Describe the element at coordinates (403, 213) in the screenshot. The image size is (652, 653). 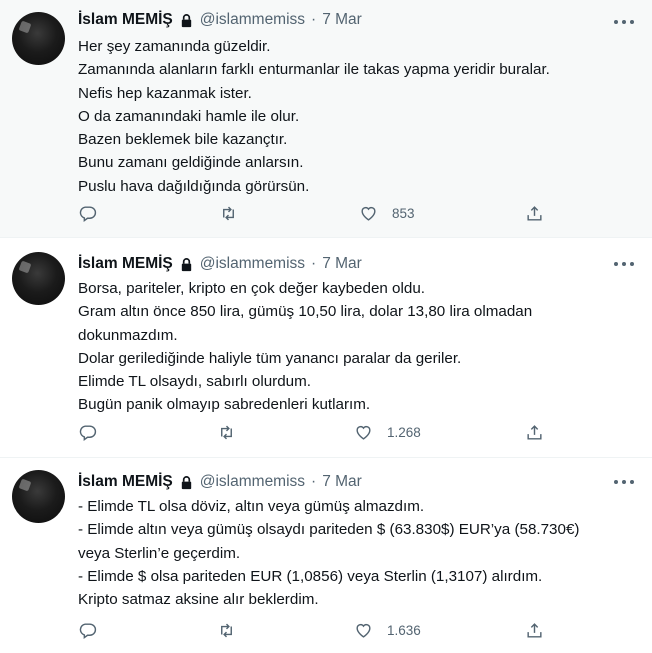
I see `like-count: 853` at that location.